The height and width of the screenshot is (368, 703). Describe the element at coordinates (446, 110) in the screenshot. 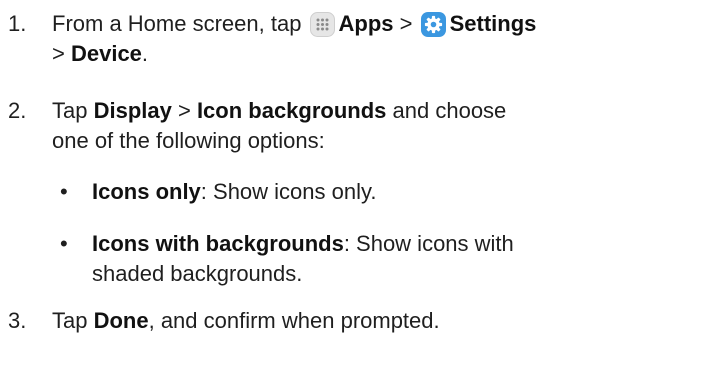

I see `step-text: and choose` at that location.